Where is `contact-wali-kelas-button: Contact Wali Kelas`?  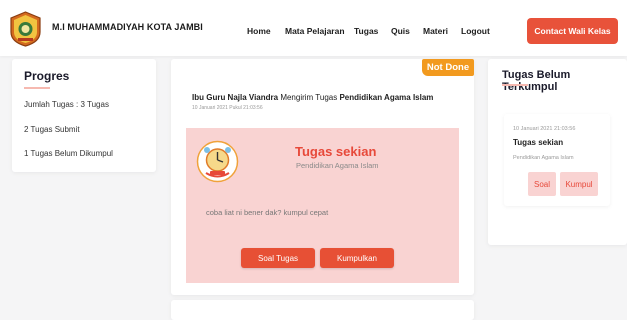
contact-wali-kelas-button: Contact Wali Kelas is located at coordinates (572, 31).